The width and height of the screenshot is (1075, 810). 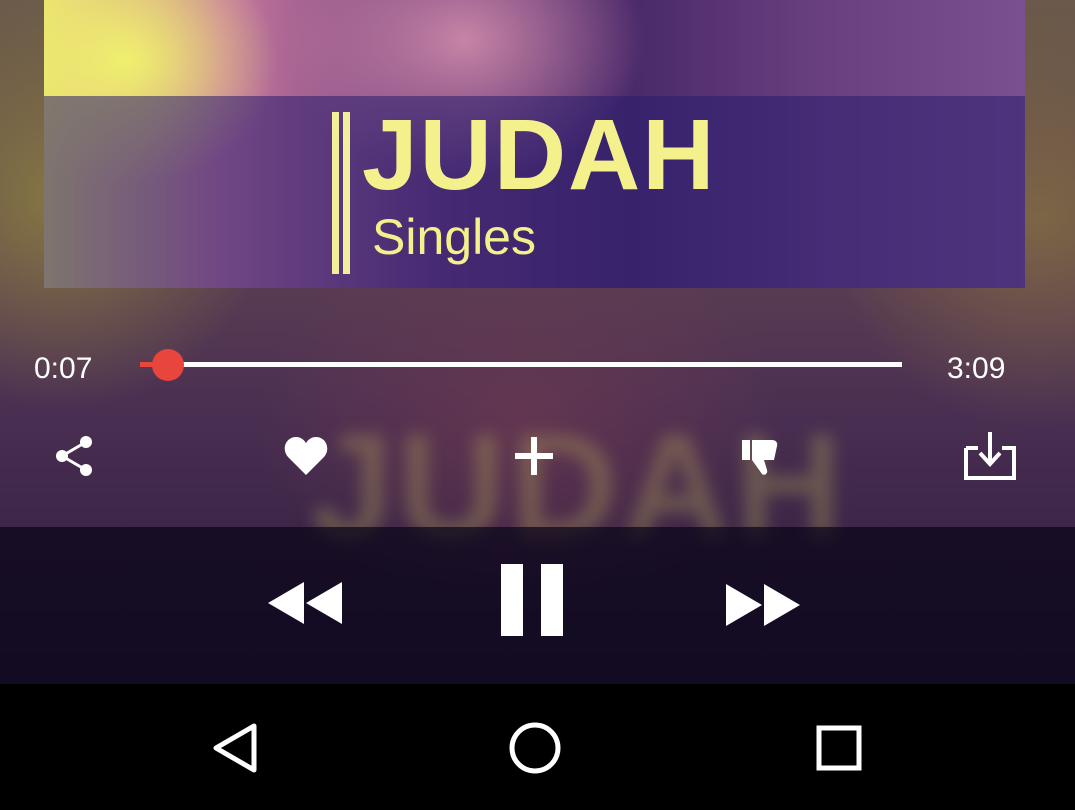 I want to click on share-icon, so click(x=74, y=456).